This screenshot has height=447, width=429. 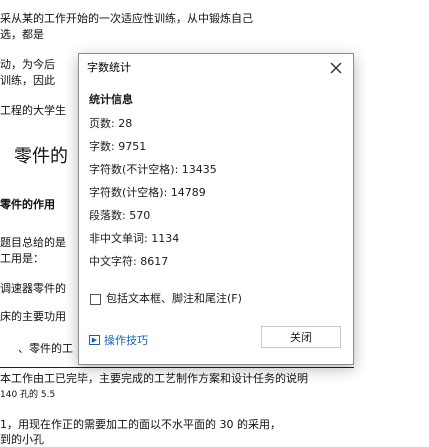 What do you see at coordinates (140, 424) in the screenshot?
I see `doc-line: 1，用现在作正的需要加工的面以不水平面的 30 的采用，` at bounding box center [140, 424].